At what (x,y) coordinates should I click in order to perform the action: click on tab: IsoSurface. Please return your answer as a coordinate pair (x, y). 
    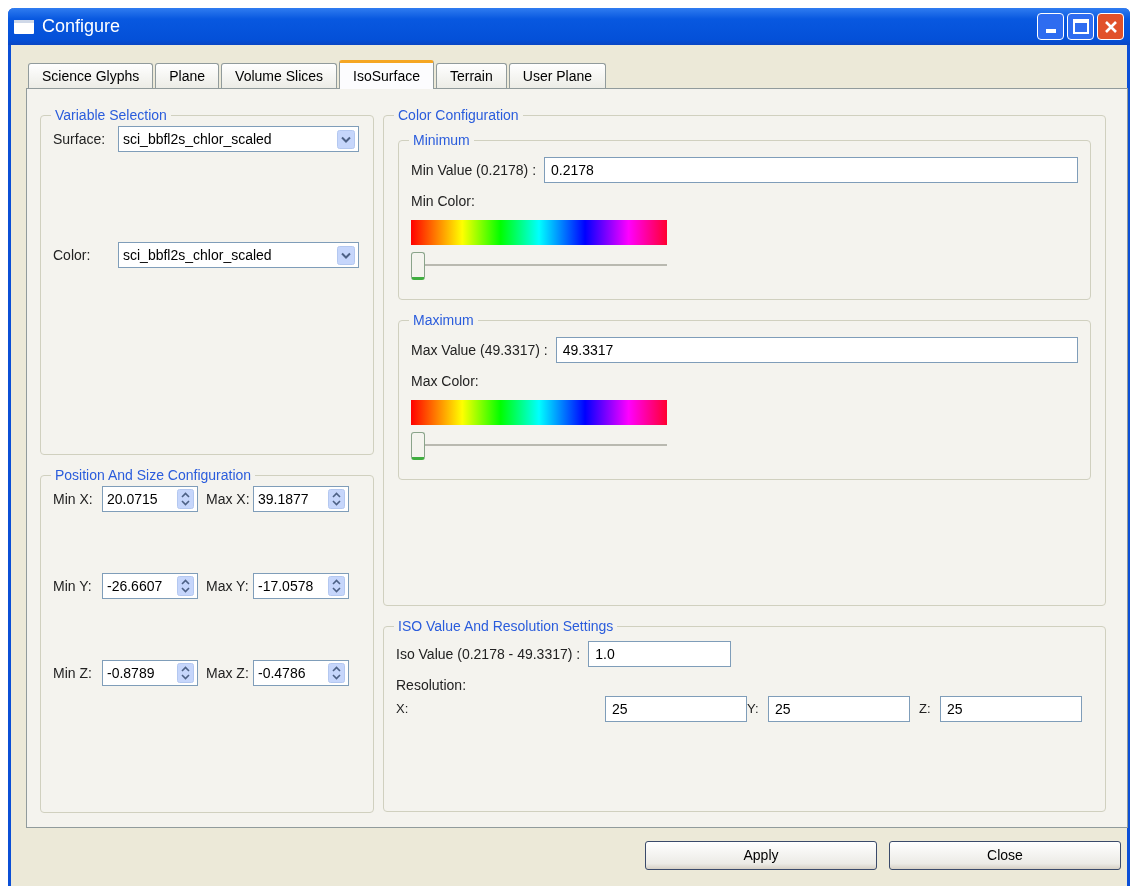
    Looking at the image, I should click on (386, 74).